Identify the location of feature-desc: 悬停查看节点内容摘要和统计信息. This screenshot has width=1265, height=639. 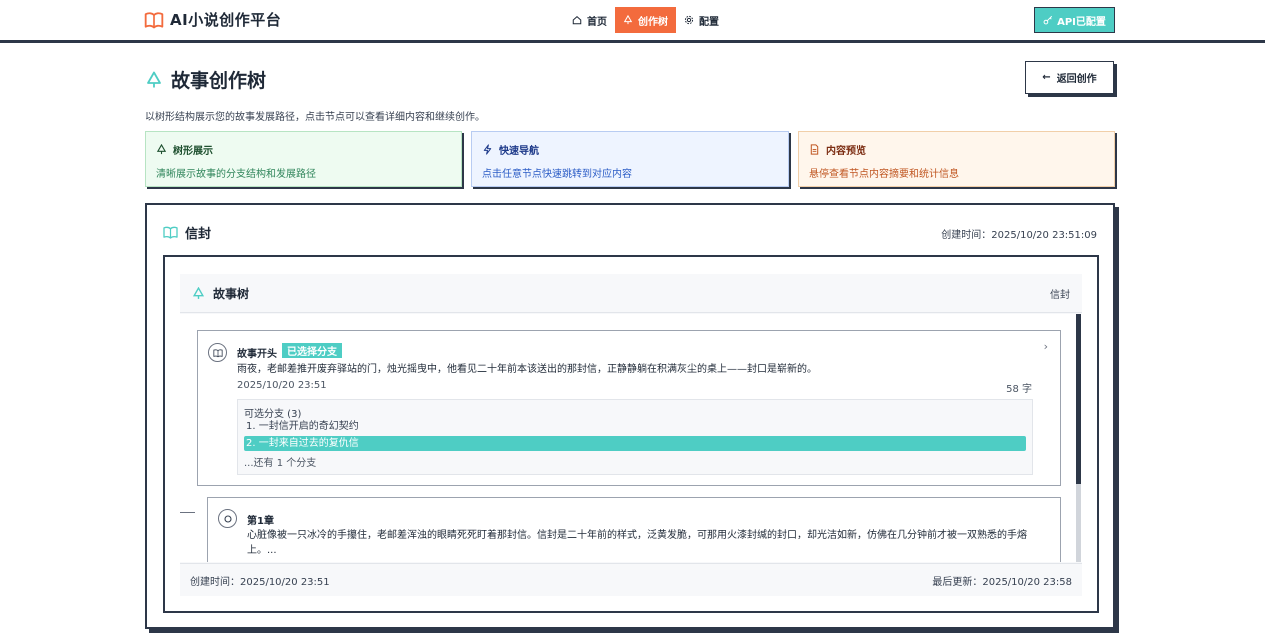
(884, 174).